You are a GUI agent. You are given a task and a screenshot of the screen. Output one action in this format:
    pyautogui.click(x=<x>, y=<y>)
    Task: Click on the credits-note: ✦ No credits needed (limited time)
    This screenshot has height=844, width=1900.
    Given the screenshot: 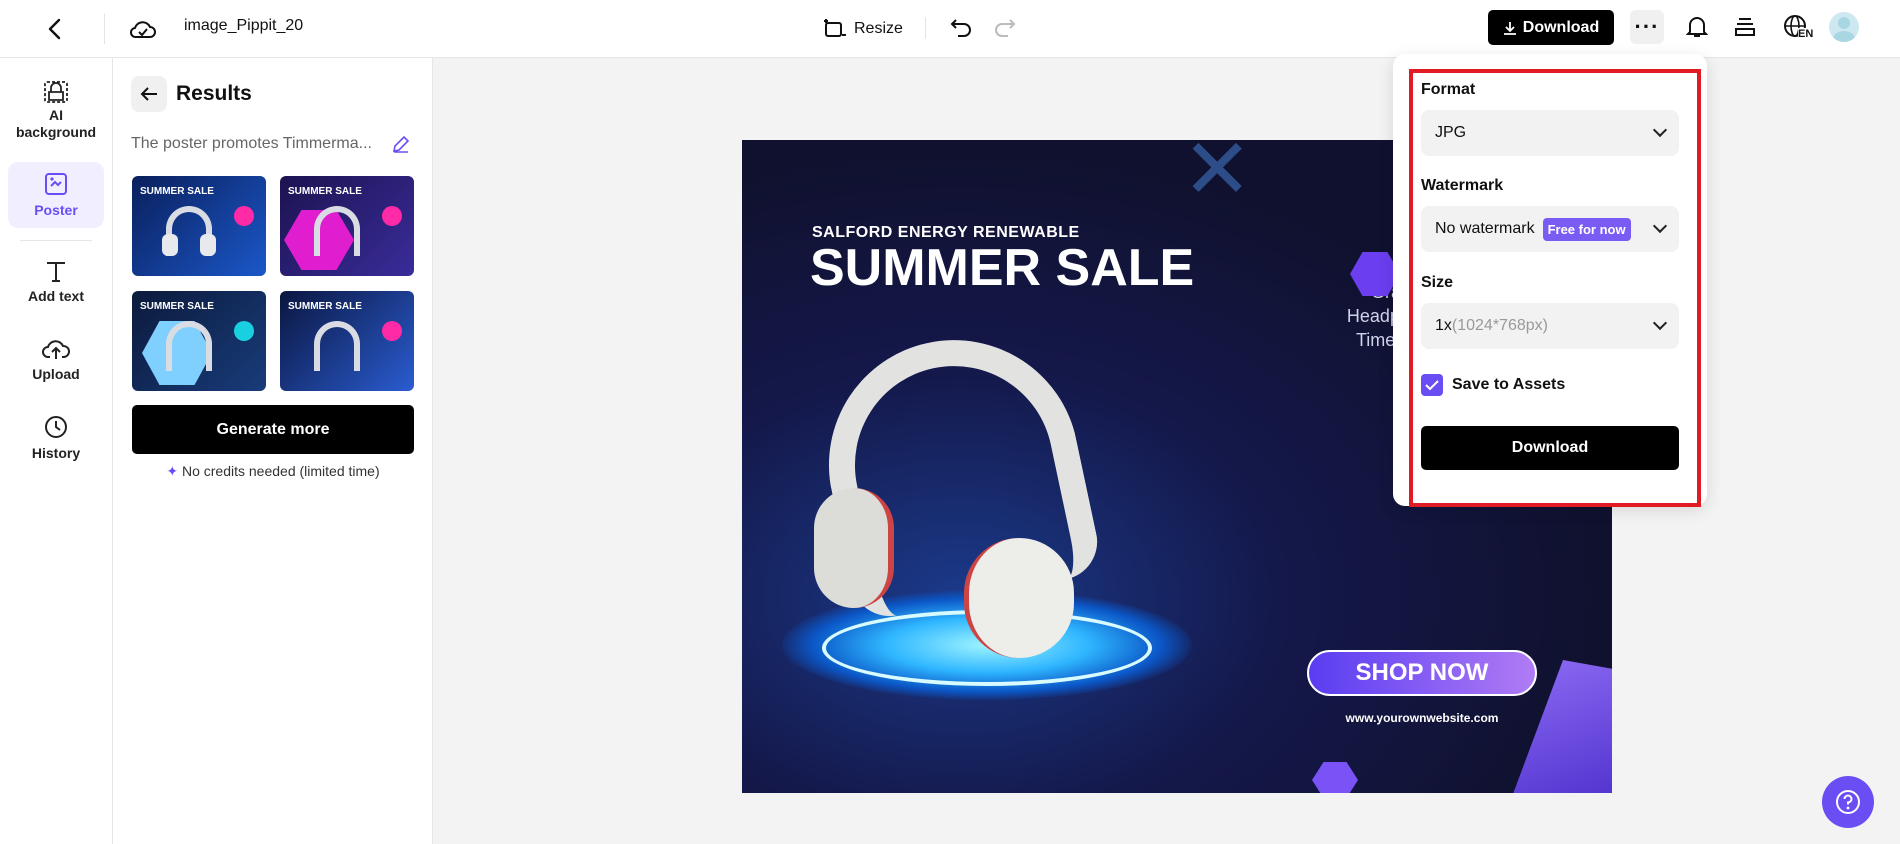 What is the action you would take?
    pyautogui.click(x=273, y=471)
    